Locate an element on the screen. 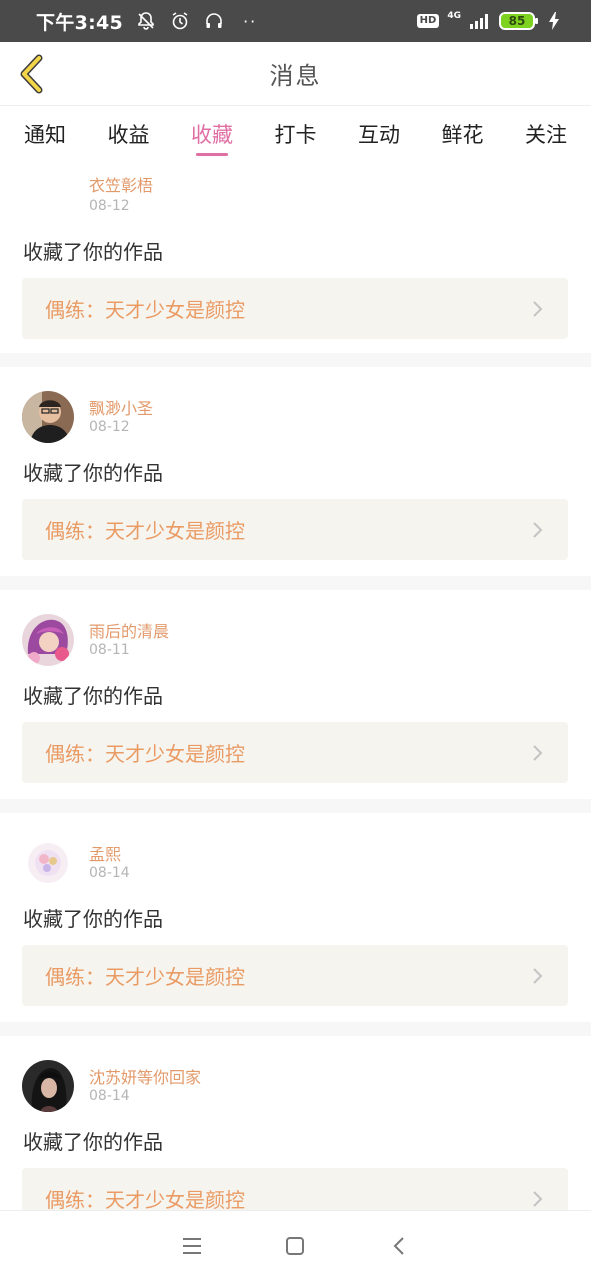 This screenshot has width=591, height=1280. system-back-button is located at coordinates (399, 1246).